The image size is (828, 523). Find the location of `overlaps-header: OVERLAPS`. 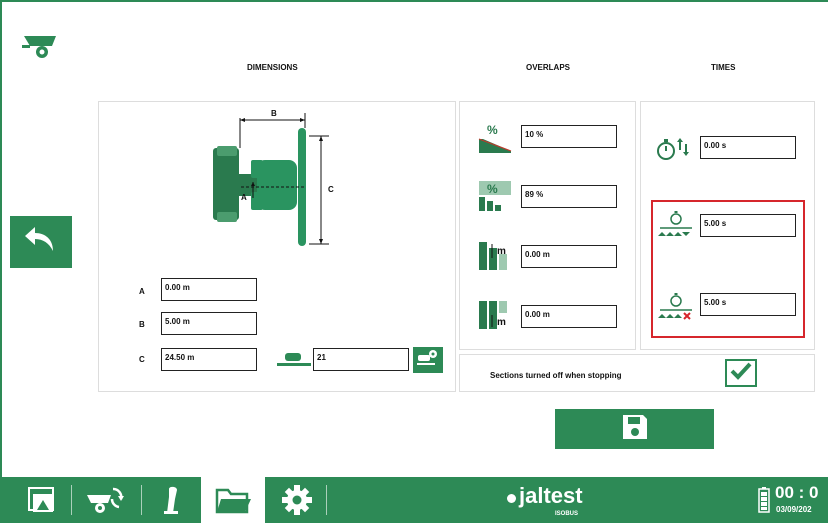

overlaps-header: OVERLAPS is located at coordinates (548, 67).